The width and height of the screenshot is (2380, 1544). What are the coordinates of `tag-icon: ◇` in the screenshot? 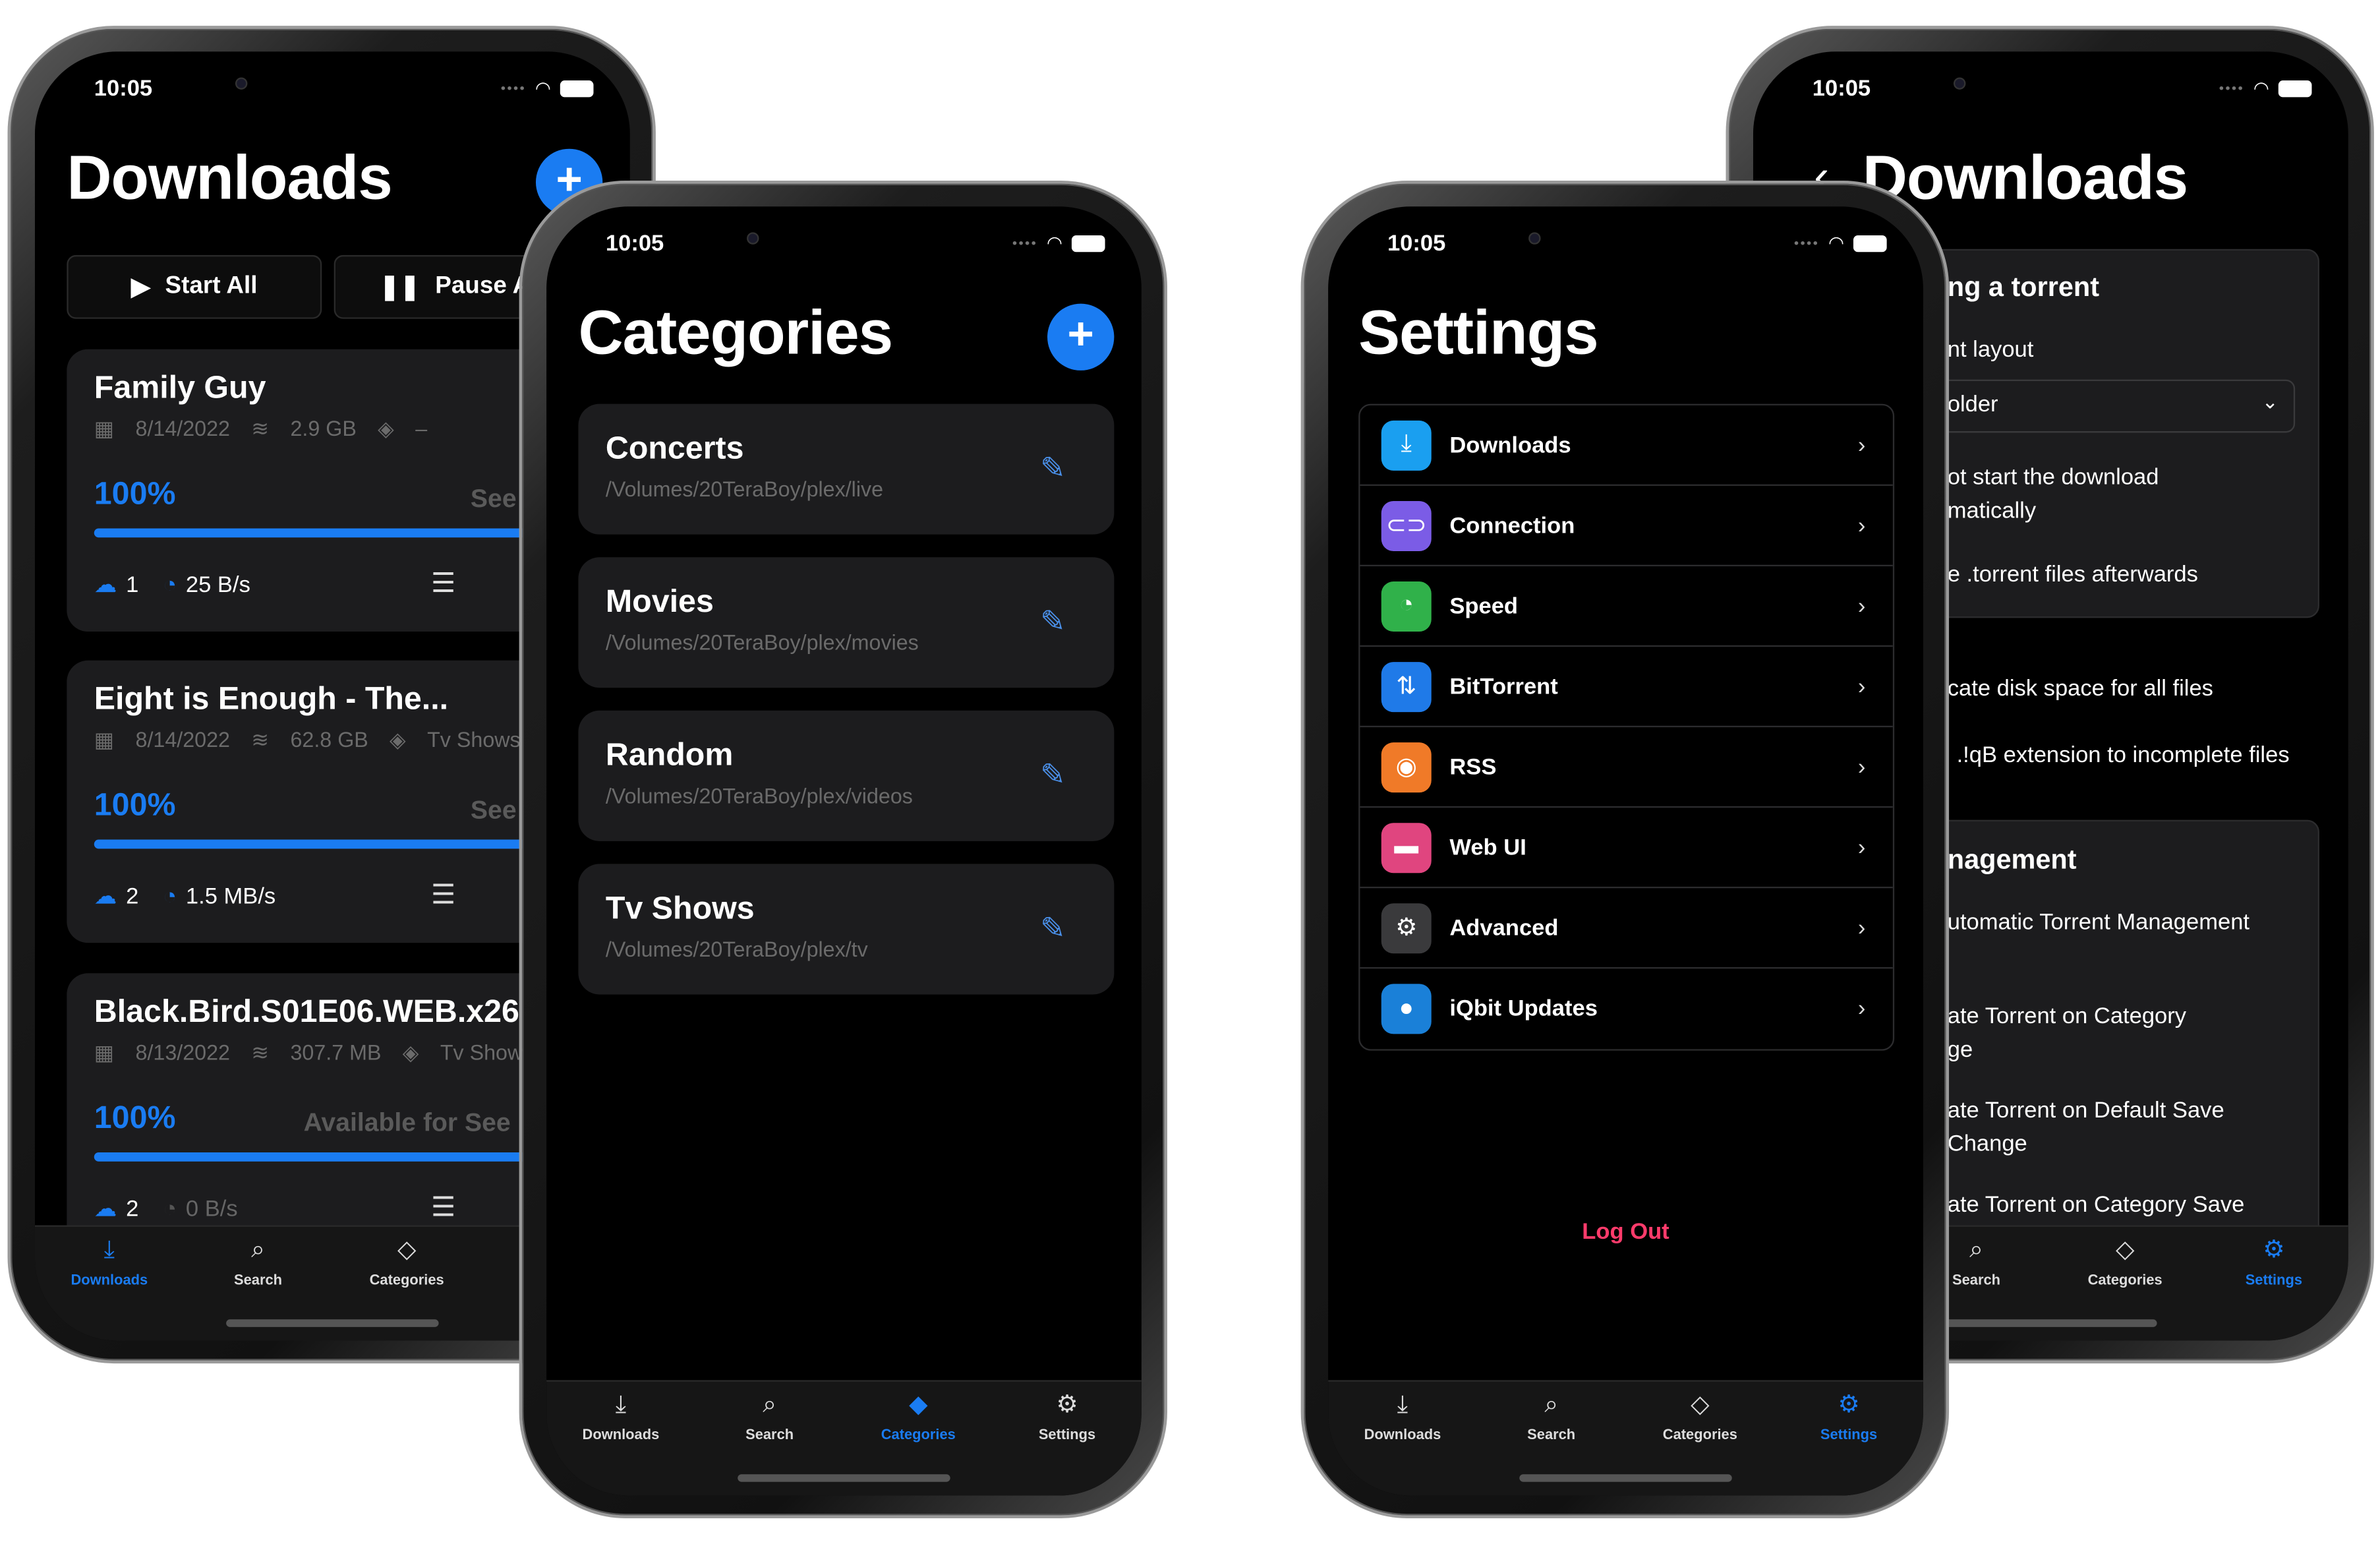 It's located at (2125, 1250).